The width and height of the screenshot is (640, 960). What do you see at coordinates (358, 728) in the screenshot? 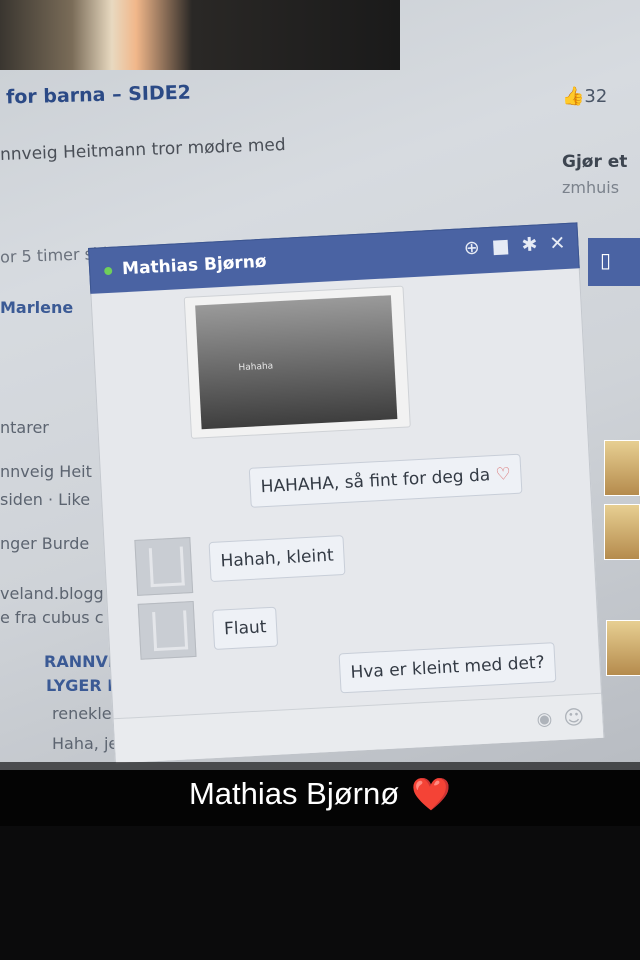
I see `message-input: ◉ ☺` at bounding box center [358, 728].